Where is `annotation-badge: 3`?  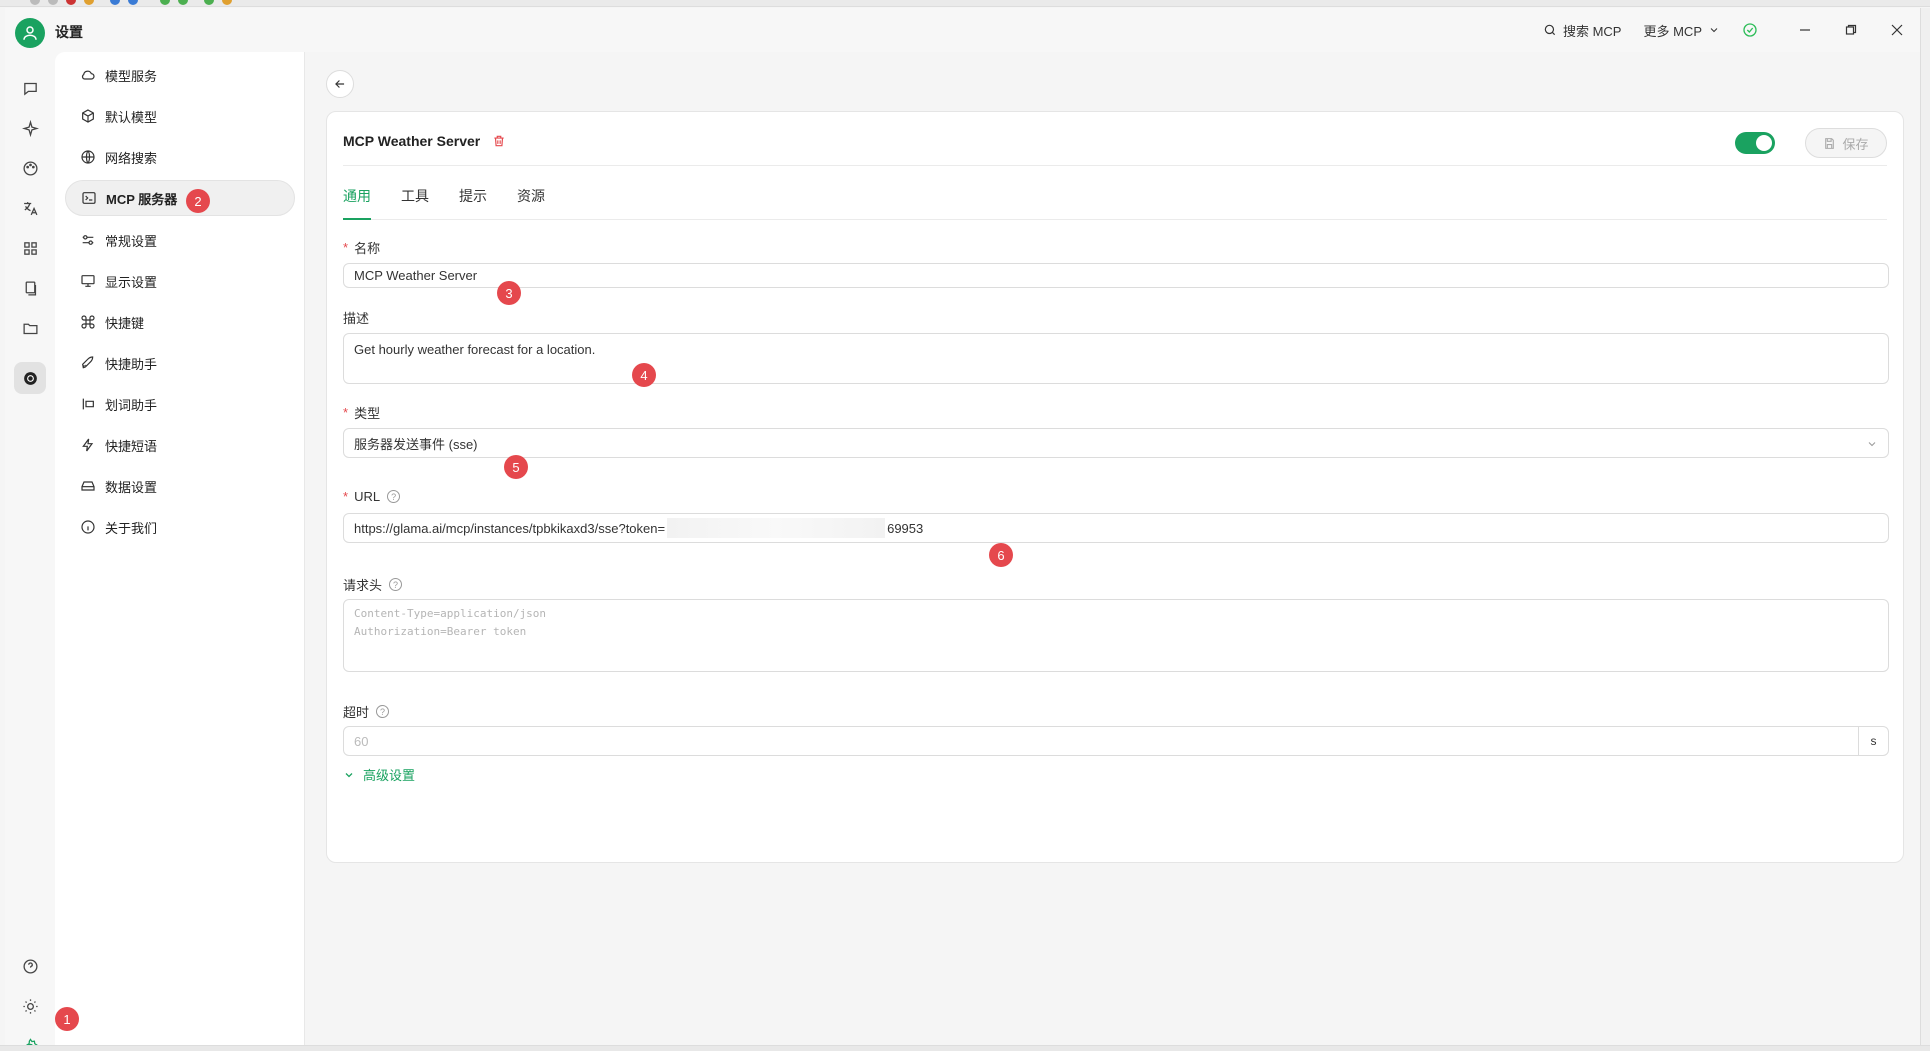 annotation-badge: 3 is located at coordinates (509, 293).